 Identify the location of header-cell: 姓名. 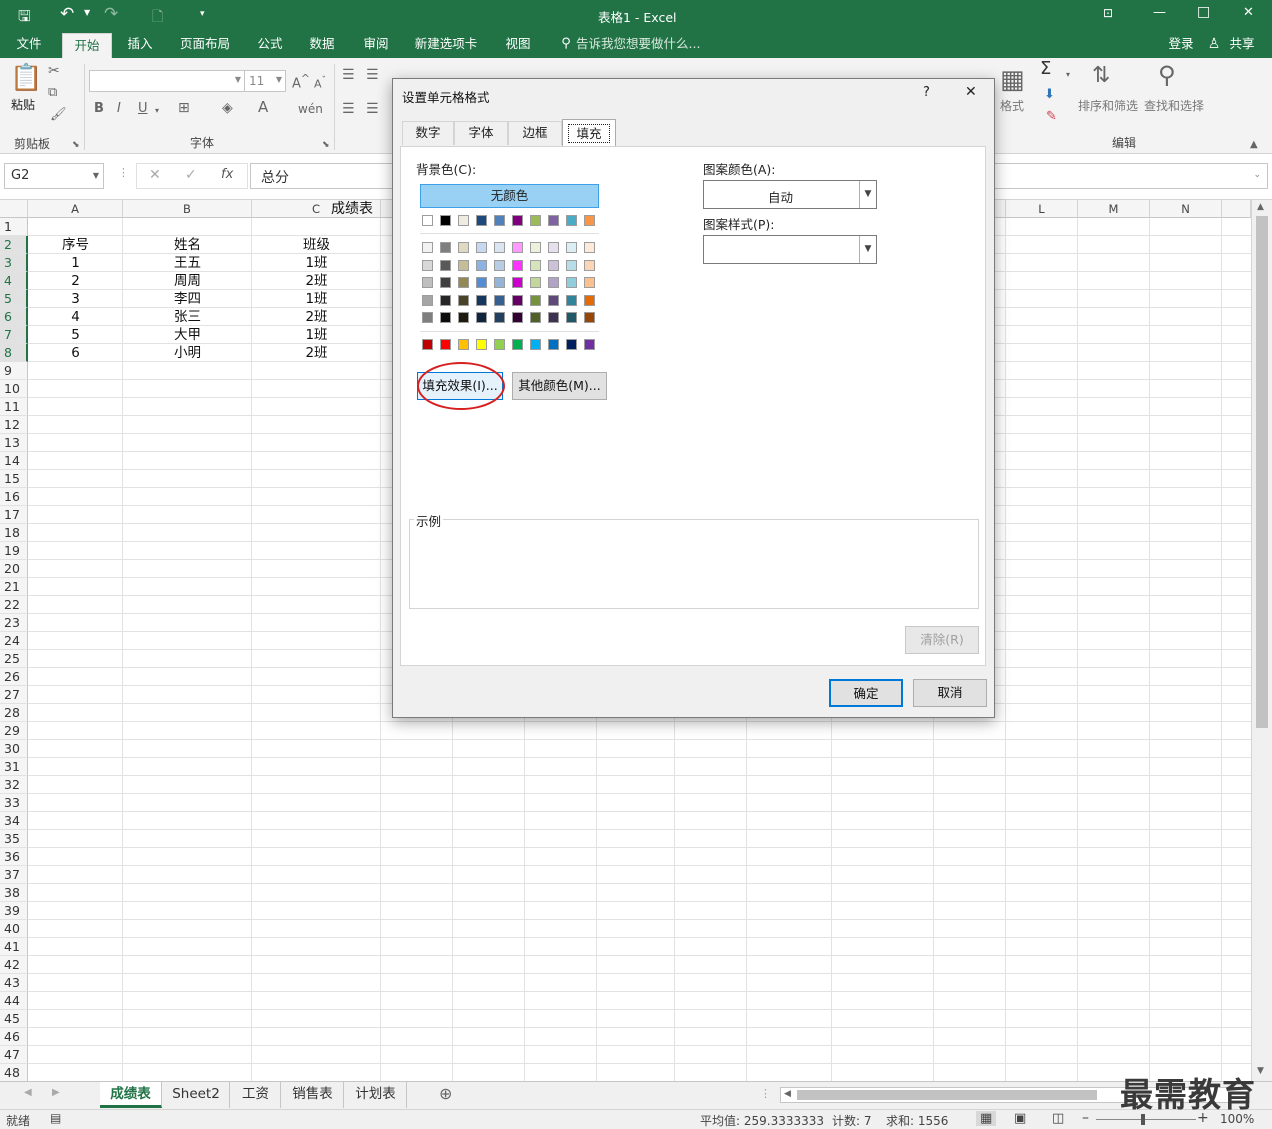
(187, 245).